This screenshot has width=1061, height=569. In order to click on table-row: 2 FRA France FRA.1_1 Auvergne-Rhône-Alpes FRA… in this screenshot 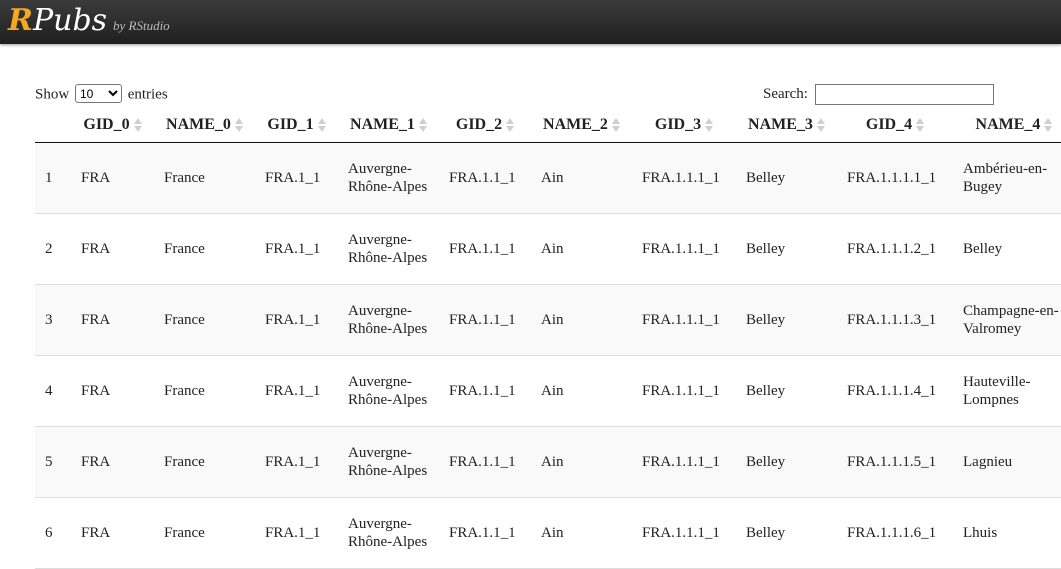, I will do `click(548, 249)`.